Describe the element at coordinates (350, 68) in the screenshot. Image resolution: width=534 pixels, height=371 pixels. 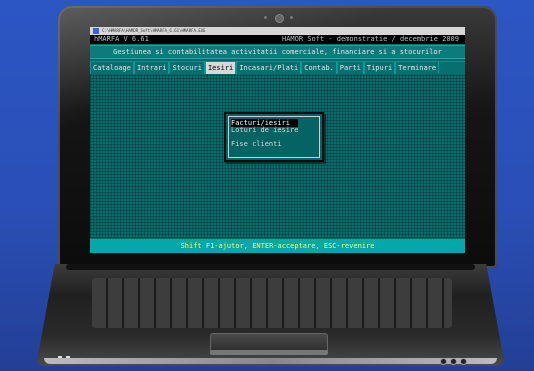
I see `menu-parti: Parti` at that location.